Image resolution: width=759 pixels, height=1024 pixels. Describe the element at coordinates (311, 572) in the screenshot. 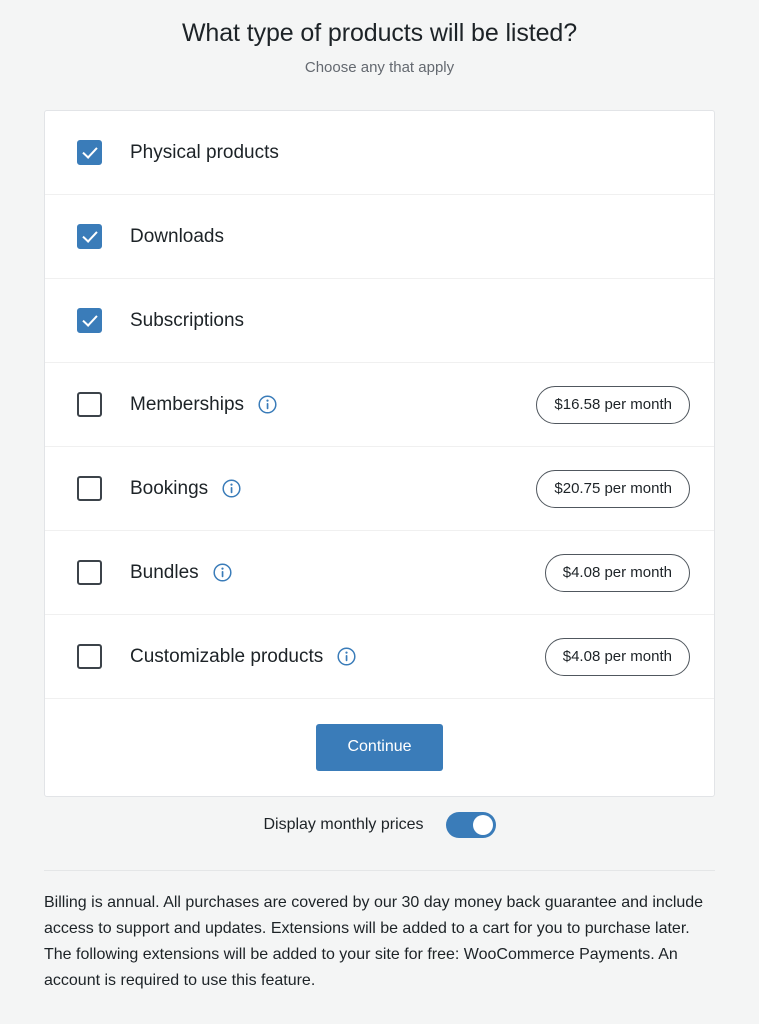

I see `product-type-row-main: Bundles` at that location.